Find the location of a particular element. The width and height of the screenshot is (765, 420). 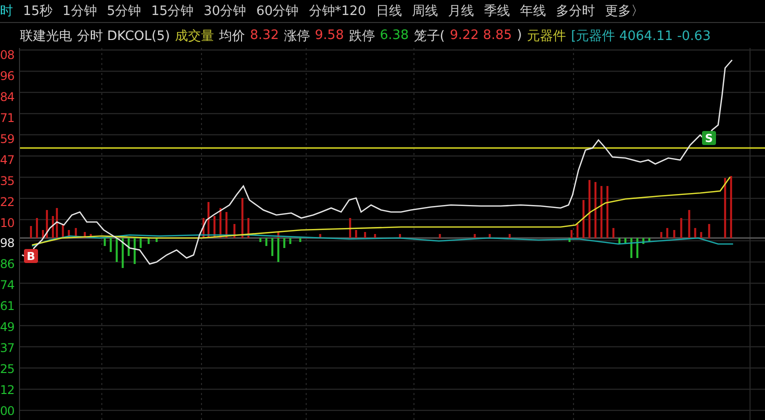

price-axis-label: 37 is located at coordinates (8, 348).